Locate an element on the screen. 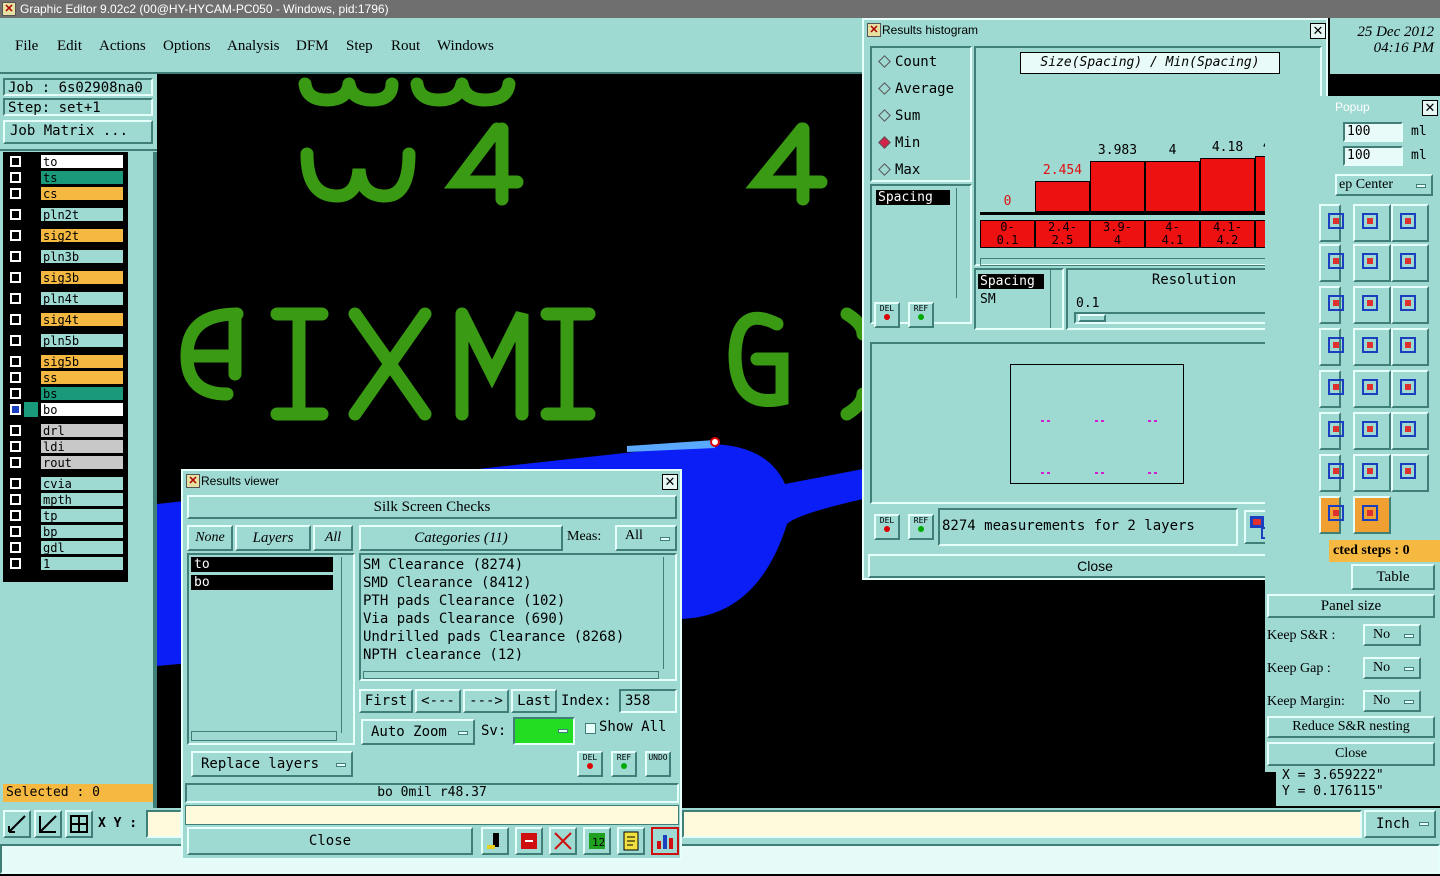 This screenshot has height=876, width=1440. category-item: Via pads Clearance (690) is located at coordinates (464, 619).